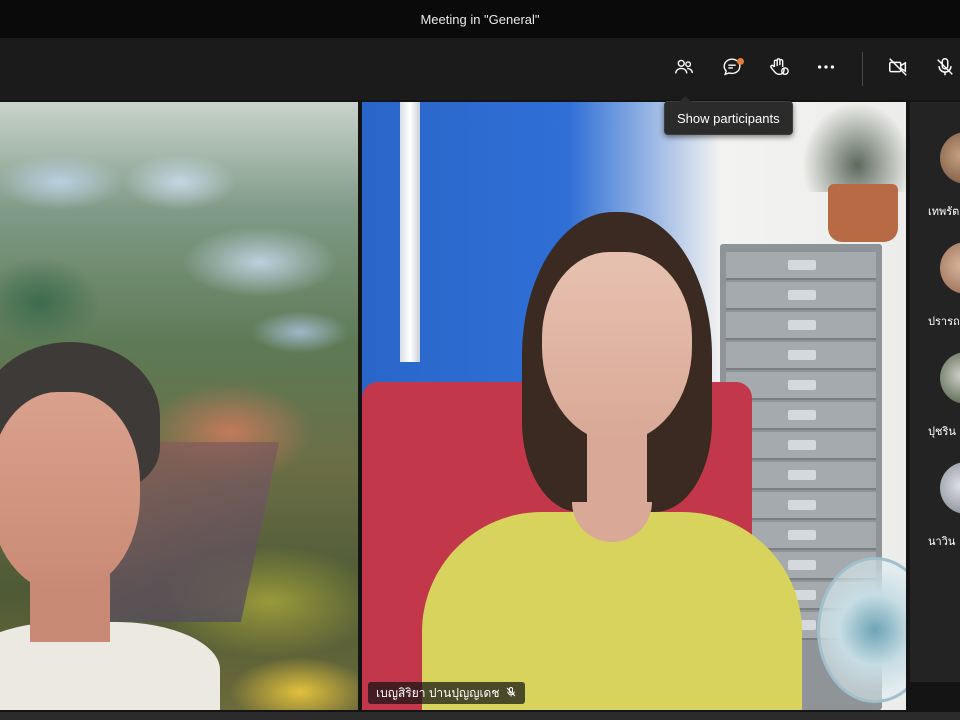 This screenshot has width=960, height=720. I want to click on participants-tooltip: Show participants, so click(728, 115).